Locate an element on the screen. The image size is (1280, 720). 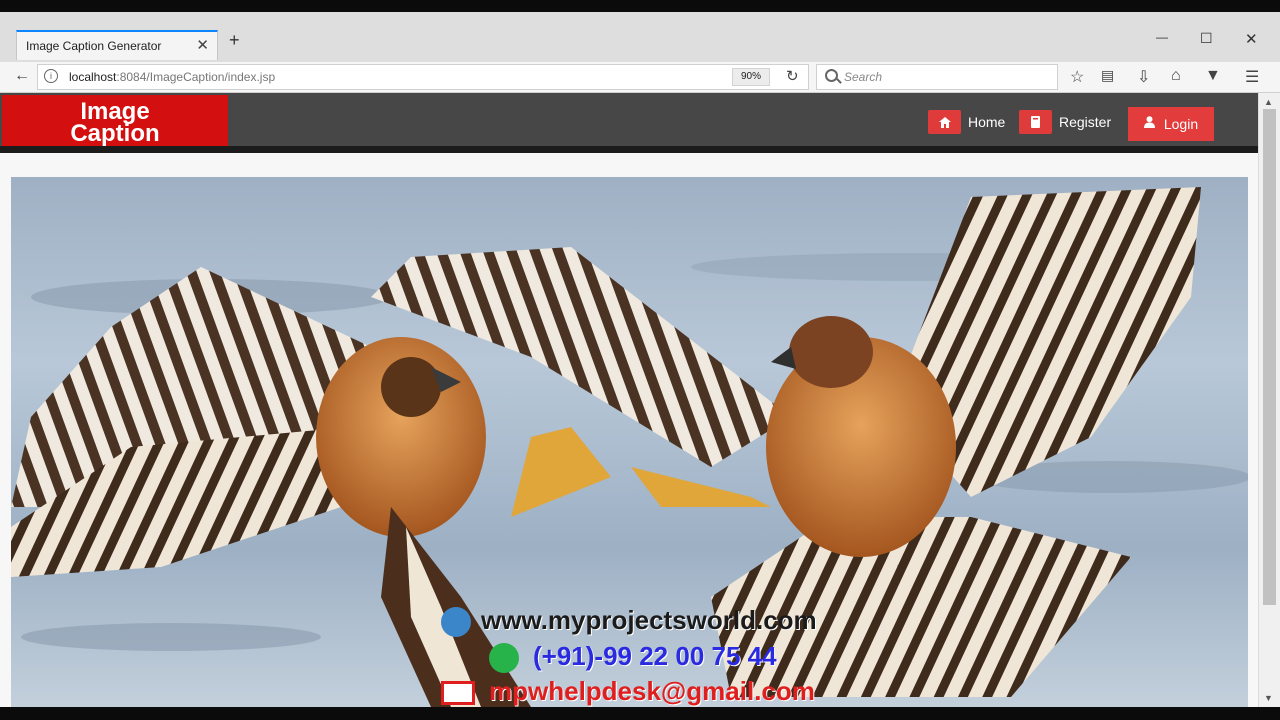
search-bar: Search is located at coordinates (937, 77).